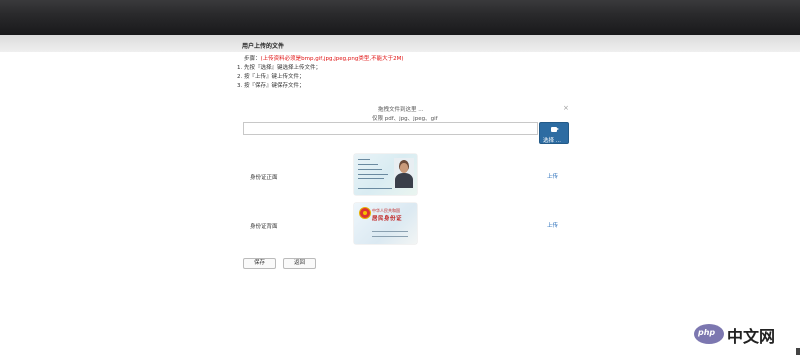 The height and width of the screenshot is (355, 800). I want to click on id-back-label: 身份证背面, so click(264, 227).